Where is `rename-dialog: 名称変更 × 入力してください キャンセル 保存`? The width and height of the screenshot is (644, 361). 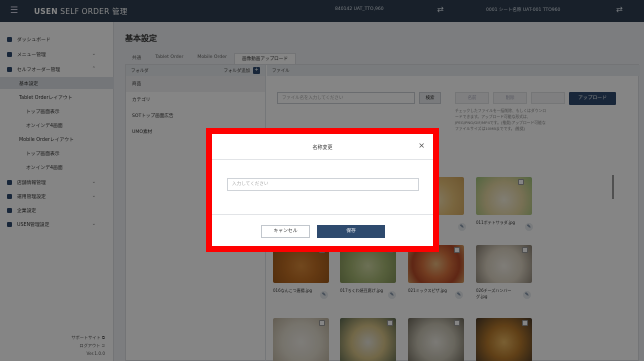
rename-dialog: 名称変更 × 入力してください キャンセル 保存 is located at coordinates (322, 190).